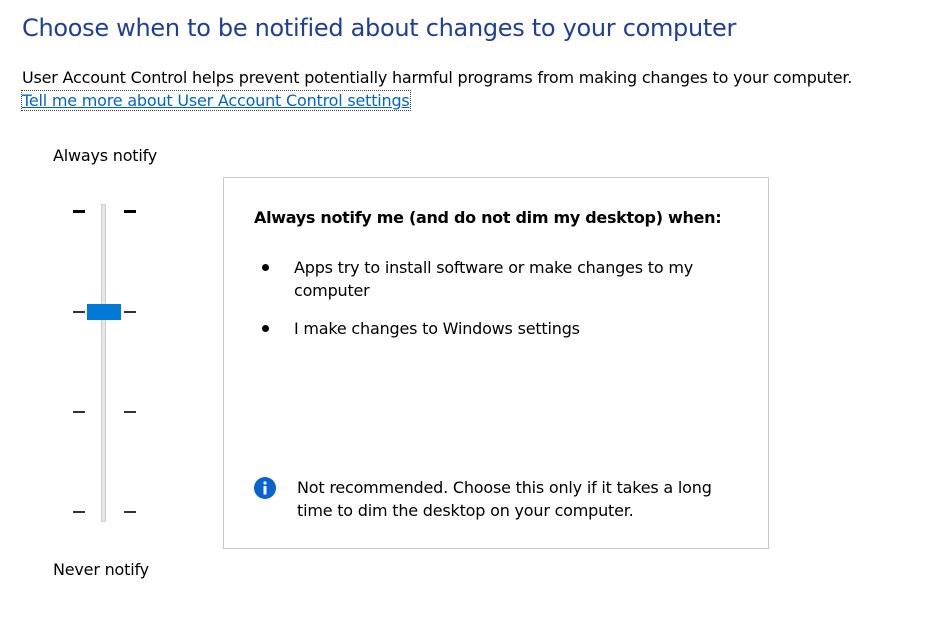 The width and height of the screenshot is (925, 623). Describe the element at coordinates (104, 312) in the screenshot. I see `slider-thumb` at that location.